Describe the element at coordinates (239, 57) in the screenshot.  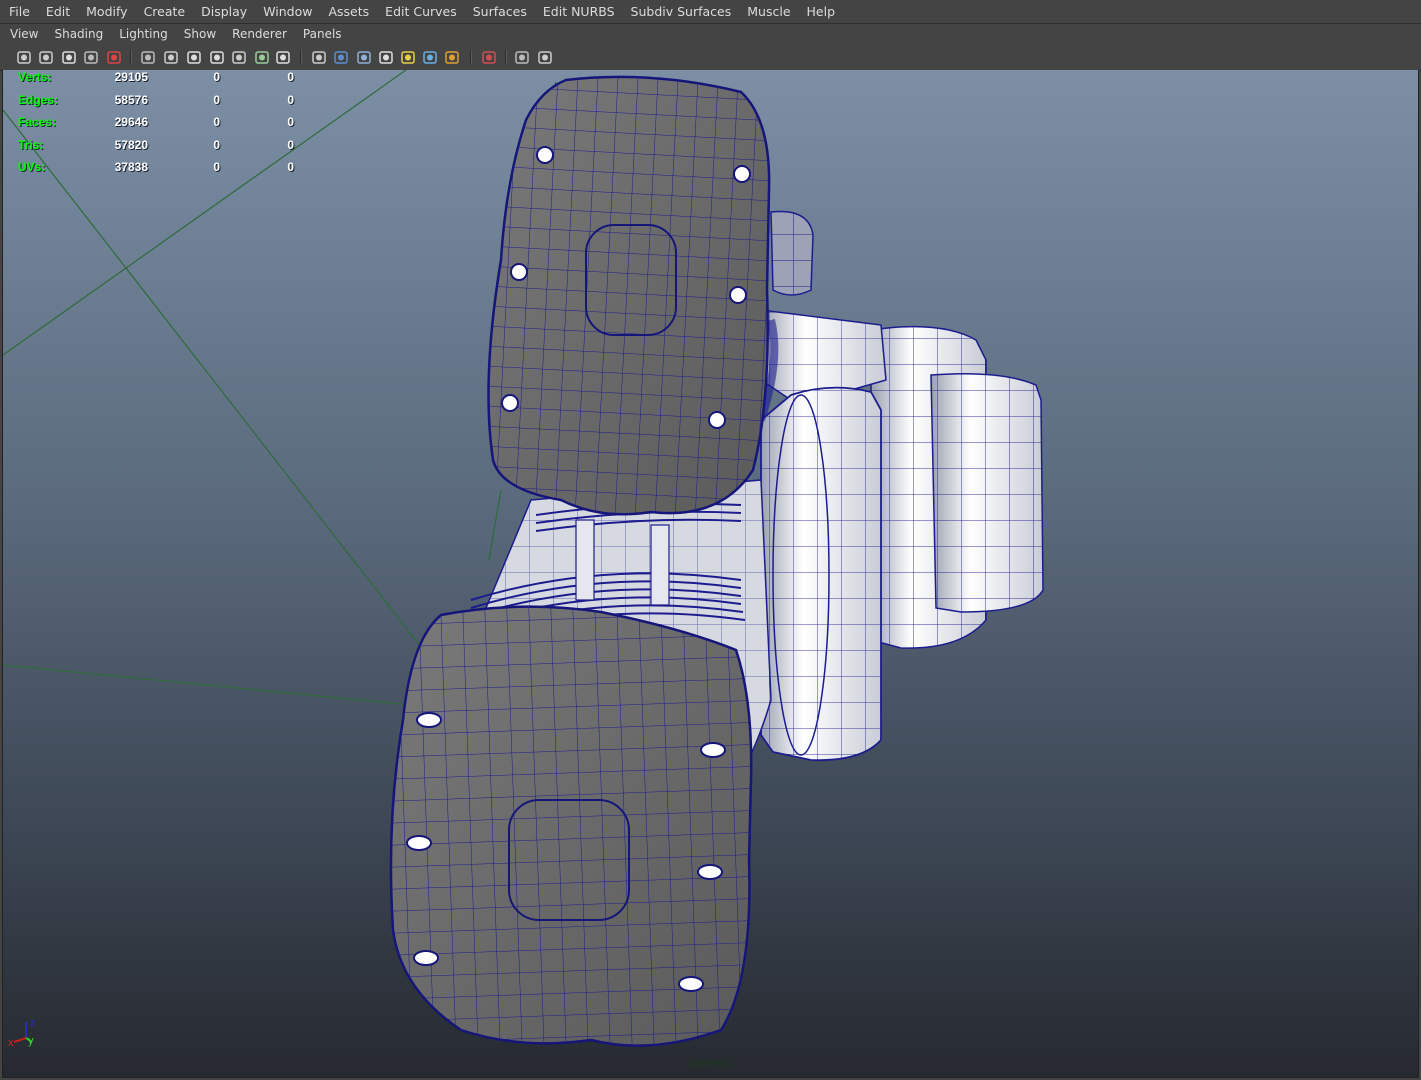
I see `field-chart-icon` at that location.